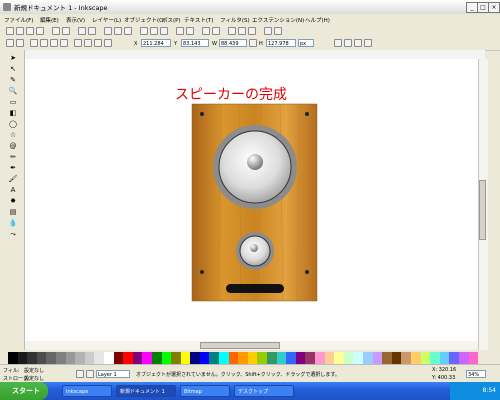 The height and width of the screenshot is (400, 500). What do you see at coordinates (66, 31) in the screenshot?
I see `export-icon` at bounding box center [66, 31].